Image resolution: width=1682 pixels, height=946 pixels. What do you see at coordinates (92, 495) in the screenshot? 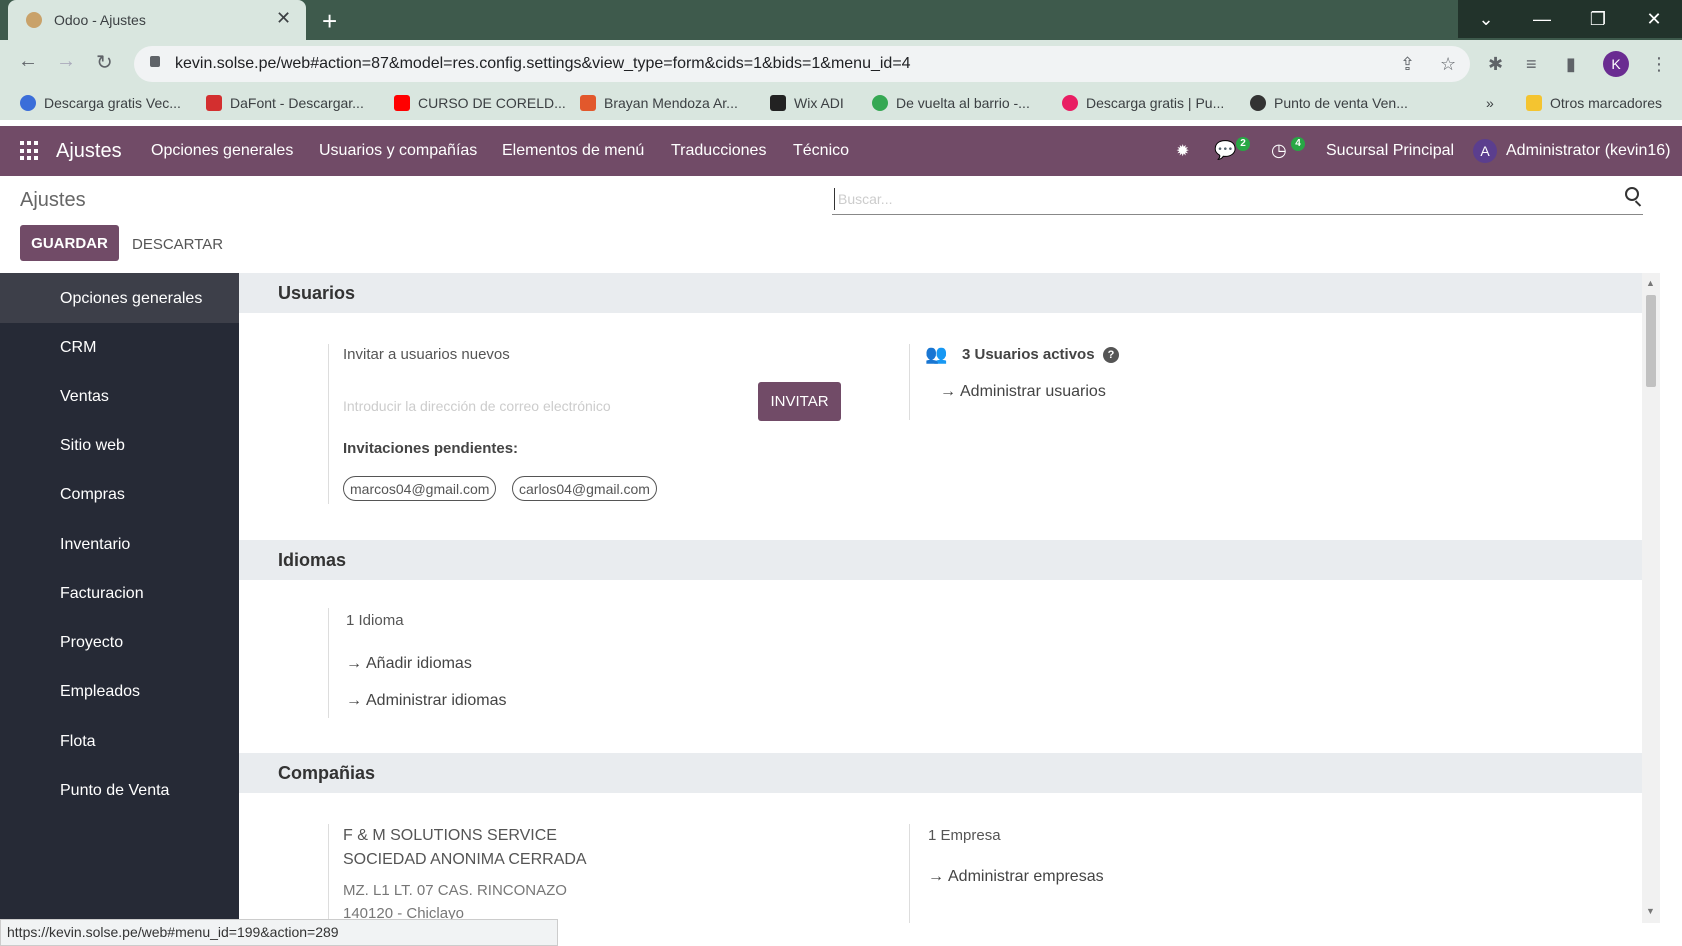
I see `sidebar-item-compras: Compras` at bounding box center [92, 495].